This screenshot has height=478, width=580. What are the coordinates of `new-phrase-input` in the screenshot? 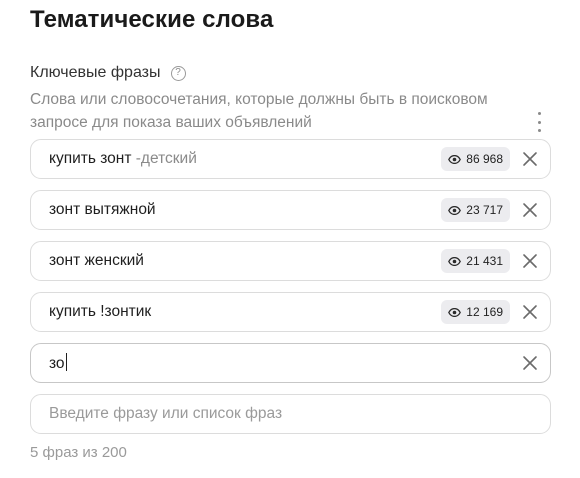 It's located at (293, 414).